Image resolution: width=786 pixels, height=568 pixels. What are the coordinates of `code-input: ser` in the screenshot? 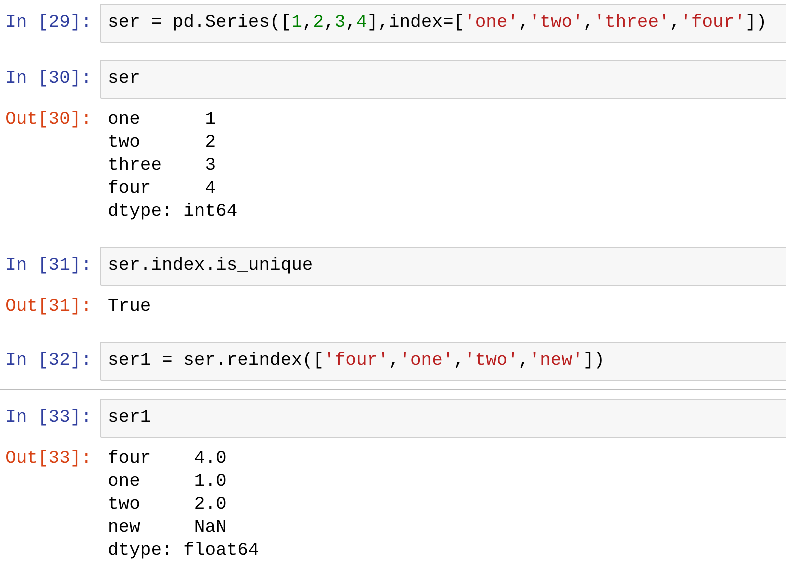 It's located at (443, 79).